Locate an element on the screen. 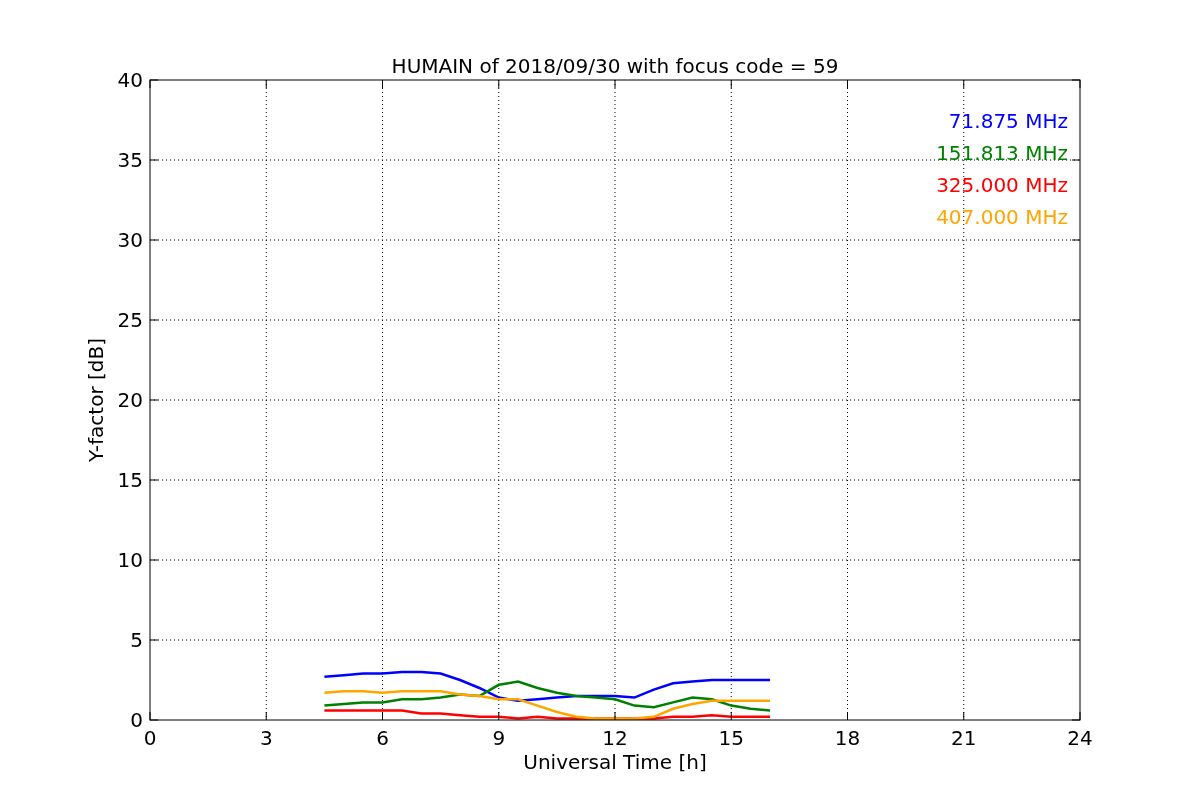 This screenshot has width=1200, height=800. tick-label: 21 is located at coordinates (964, 738).